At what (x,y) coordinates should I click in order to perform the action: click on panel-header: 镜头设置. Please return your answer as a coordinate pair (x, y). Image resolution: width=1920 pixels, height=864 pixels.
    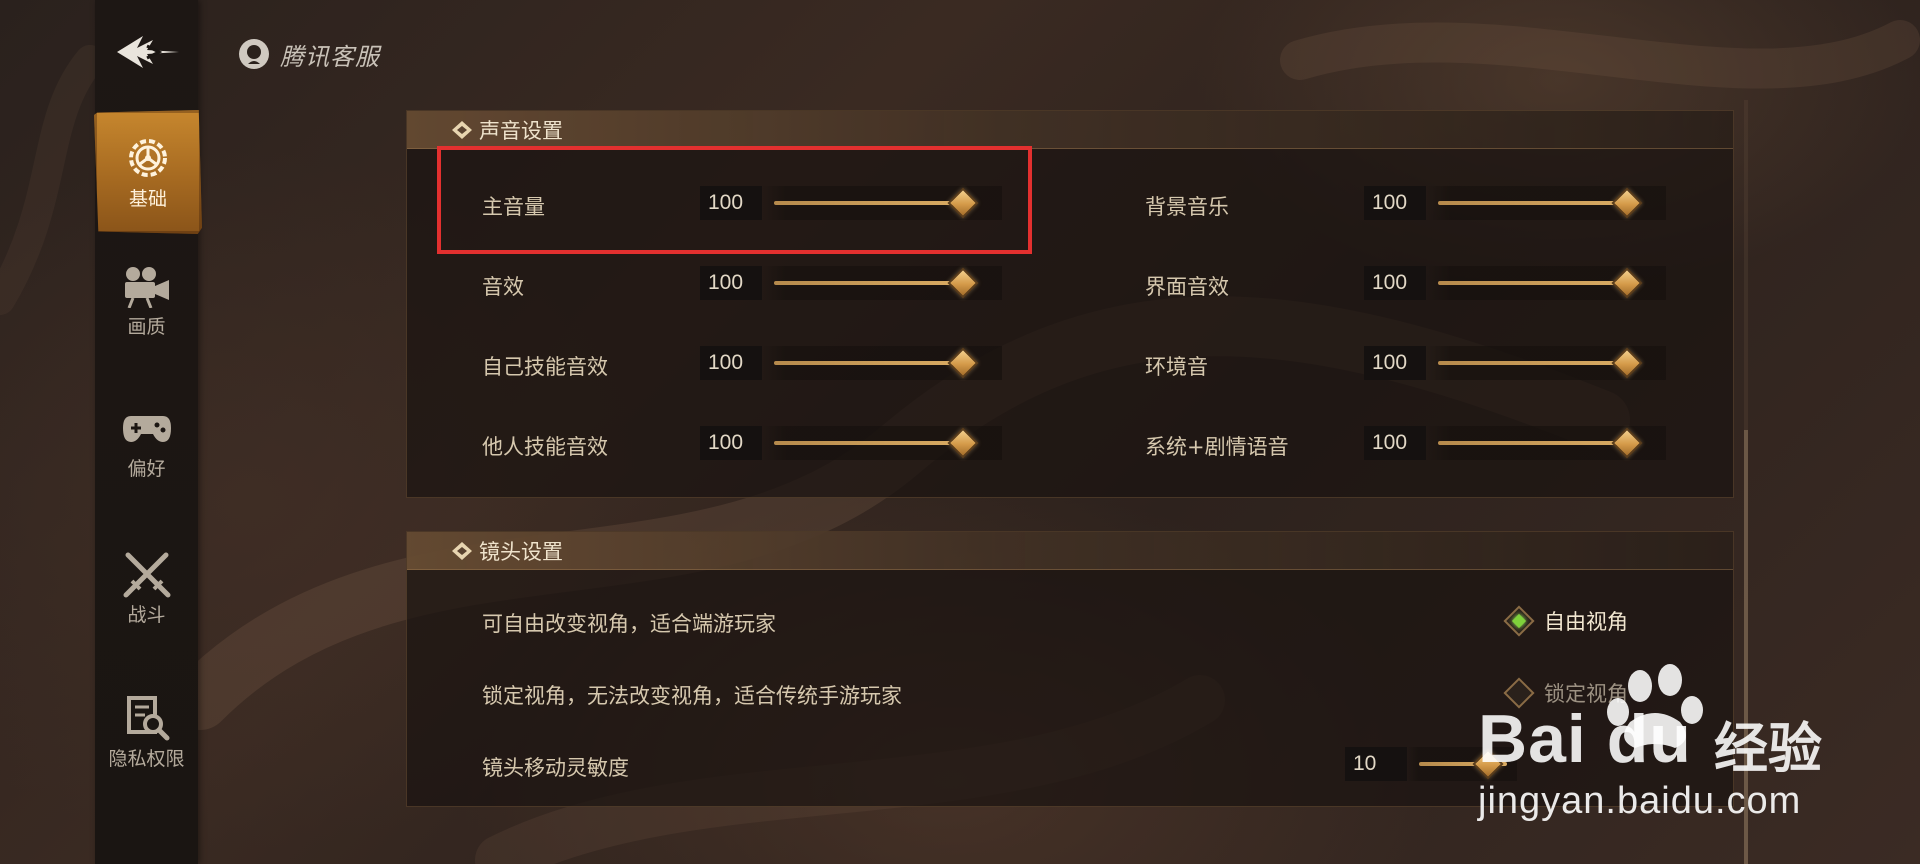
    Looking at the image, I should click on (1070, 551).